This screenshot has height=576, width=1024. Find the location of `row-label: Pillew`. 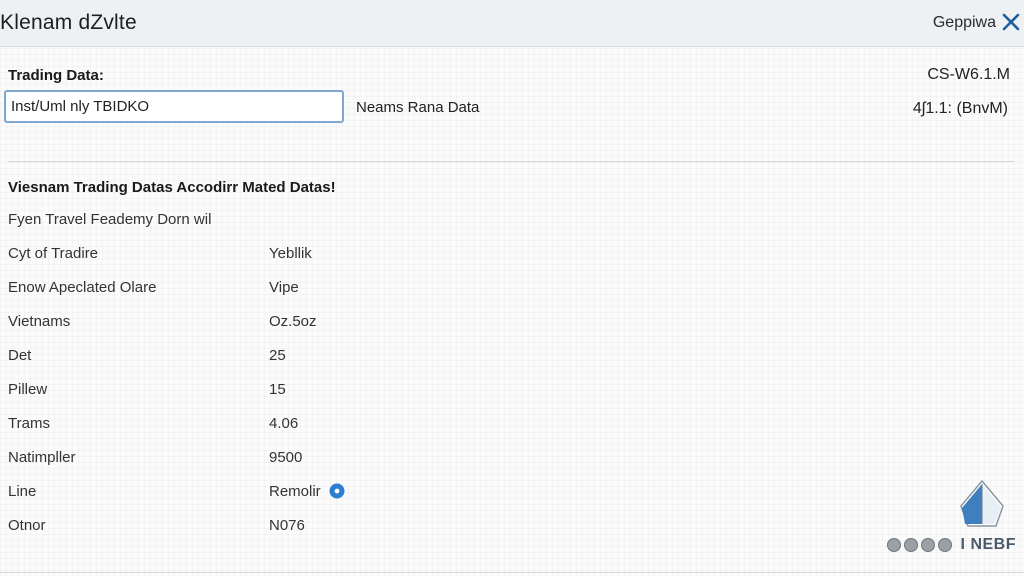

row-label: Pillew is located at coordinates (28, 389).